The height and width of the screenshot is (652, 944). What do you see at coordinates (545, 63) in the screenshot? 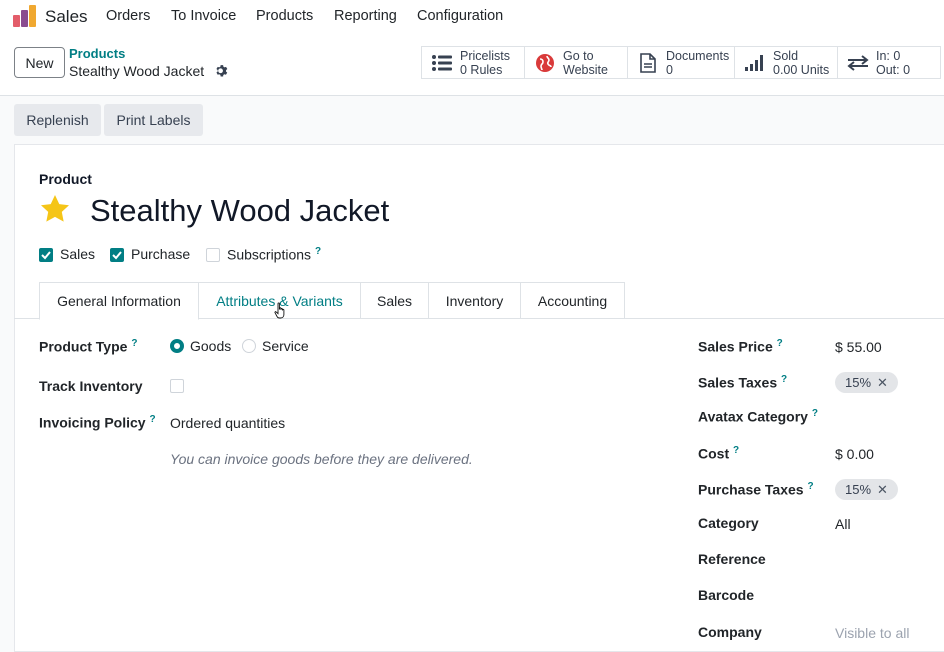
I see `globe-icon` at bounding box center [545, 63].